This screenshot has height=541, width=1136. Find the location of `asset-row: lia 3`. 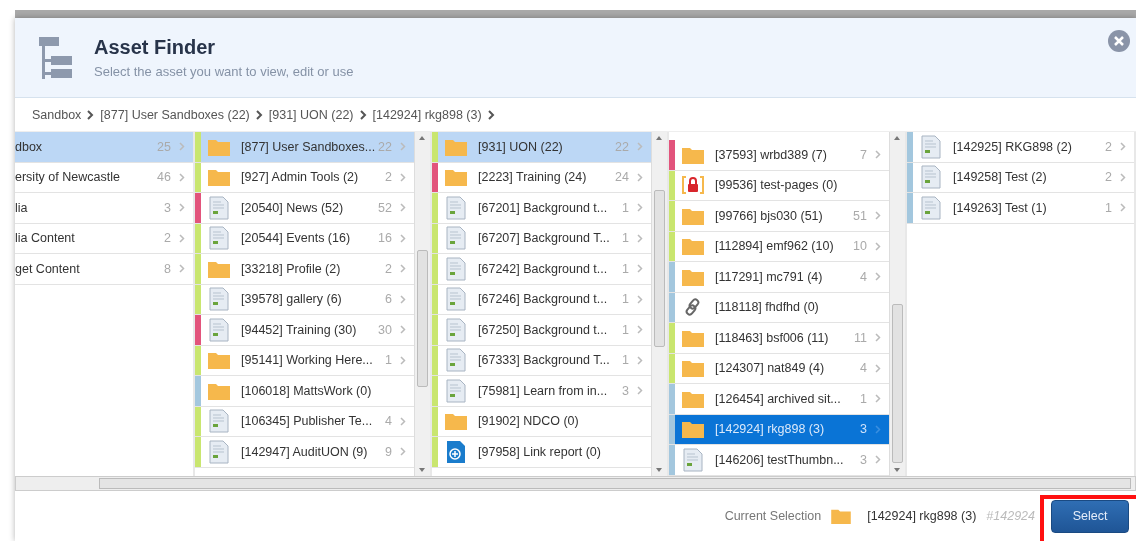

asset-row: lia 3 is located at coordinates (104, 208).